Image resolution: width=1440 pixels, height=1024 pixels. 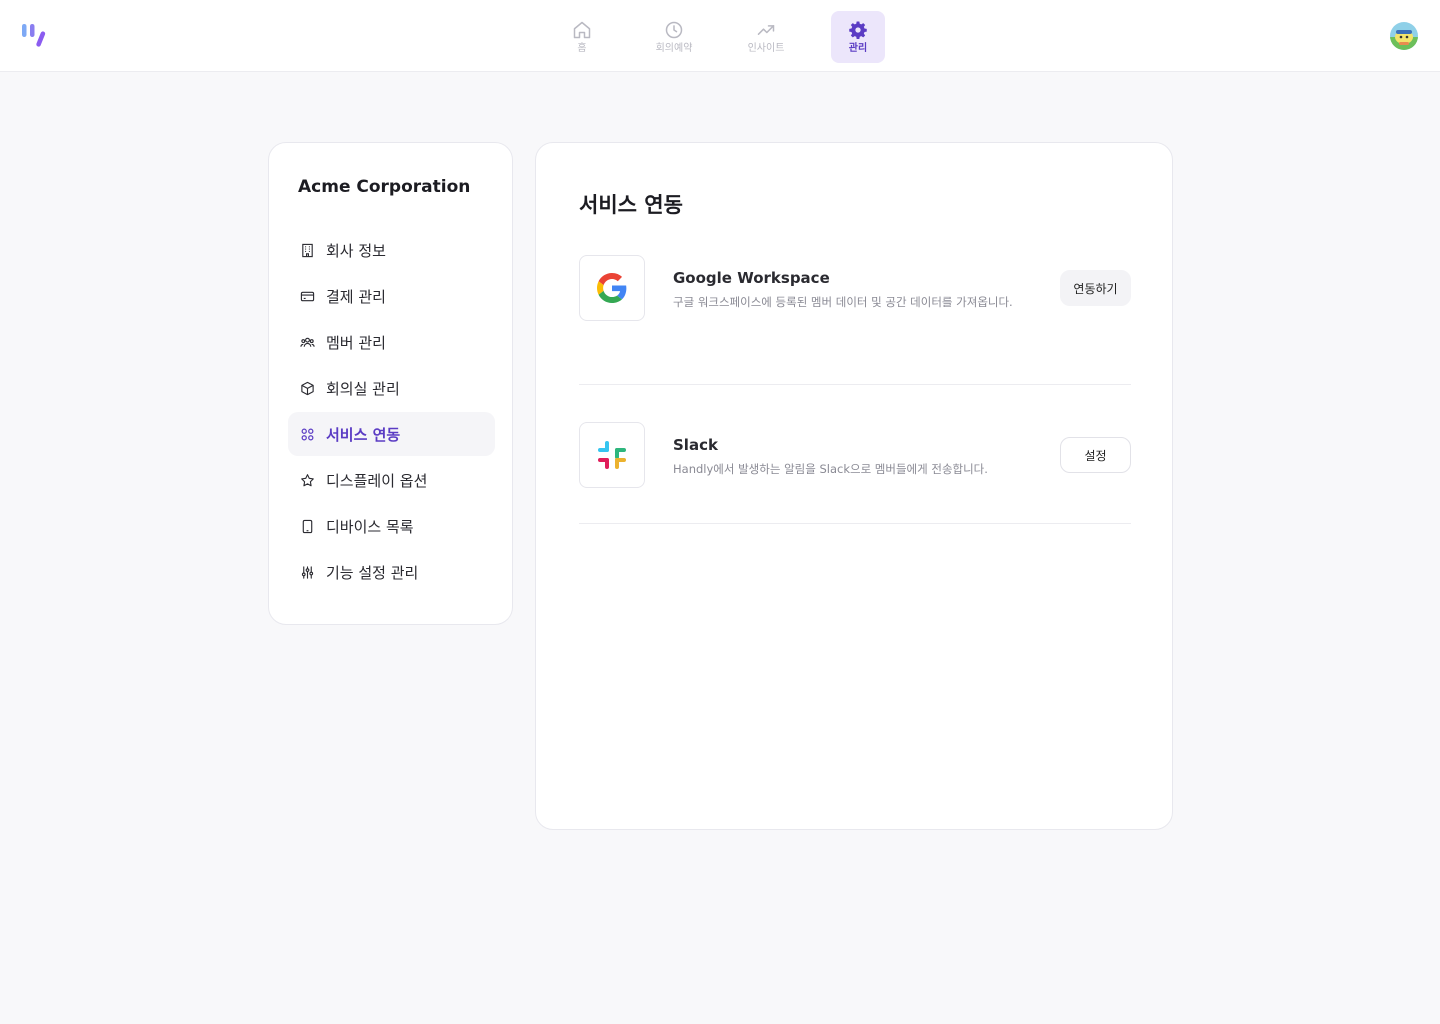 What do you see at coordinates (1095, 455) in the screenshot?
I see `slack-settings-button: 설정` at bounding box center [1095, 455].